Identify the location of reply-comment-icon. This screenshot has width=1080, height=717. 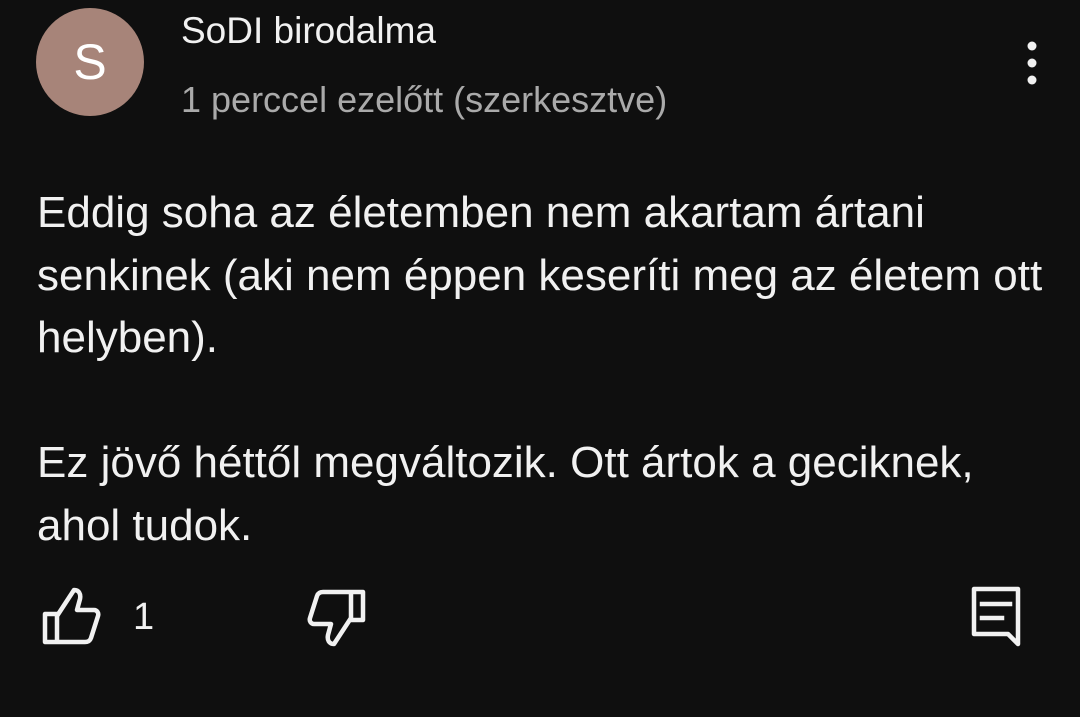
(996, 616).